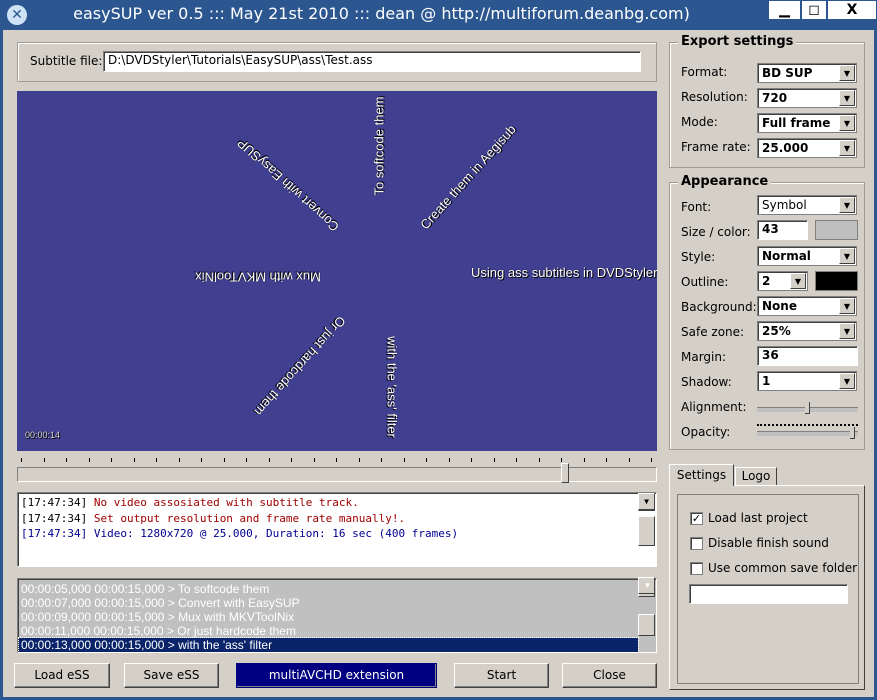 This screenshot has width=877, height=700. What do you see at coordinates (714, 97) in the screenshot?
I see `resolution-label: Resolution:` at bounding box center [714, 97].